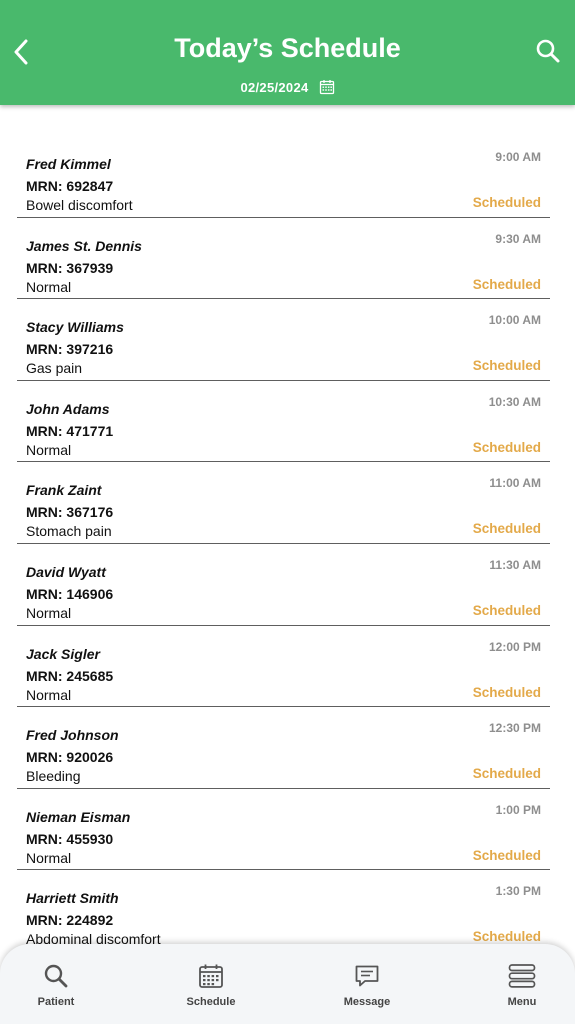 The width and height of the screenshot is (575, 1024). I want to click on patient-name: Frank Zaint, so click(64, 490).